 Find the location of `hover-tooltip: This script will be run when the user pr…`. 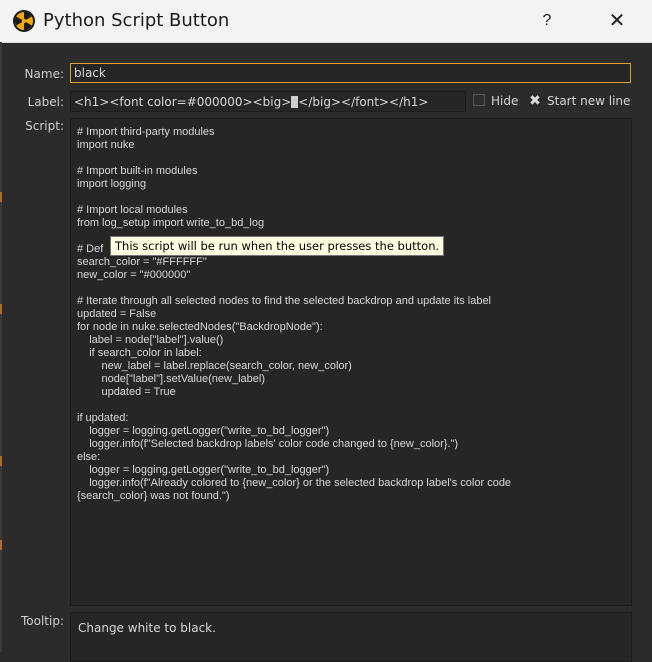

hover-tooltip: This script will be run when the user pr… is located at coordinates (277, 246).